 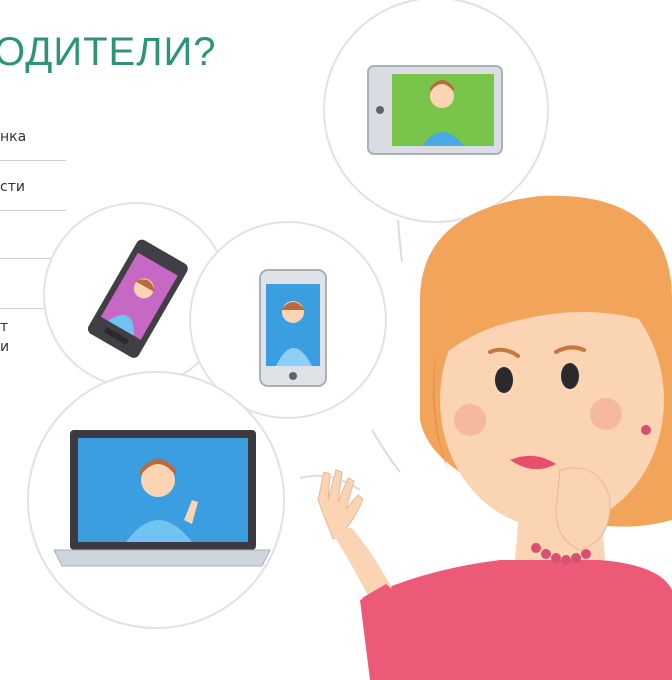 I want to click on laptop-icon, so click(x=162, y=498).